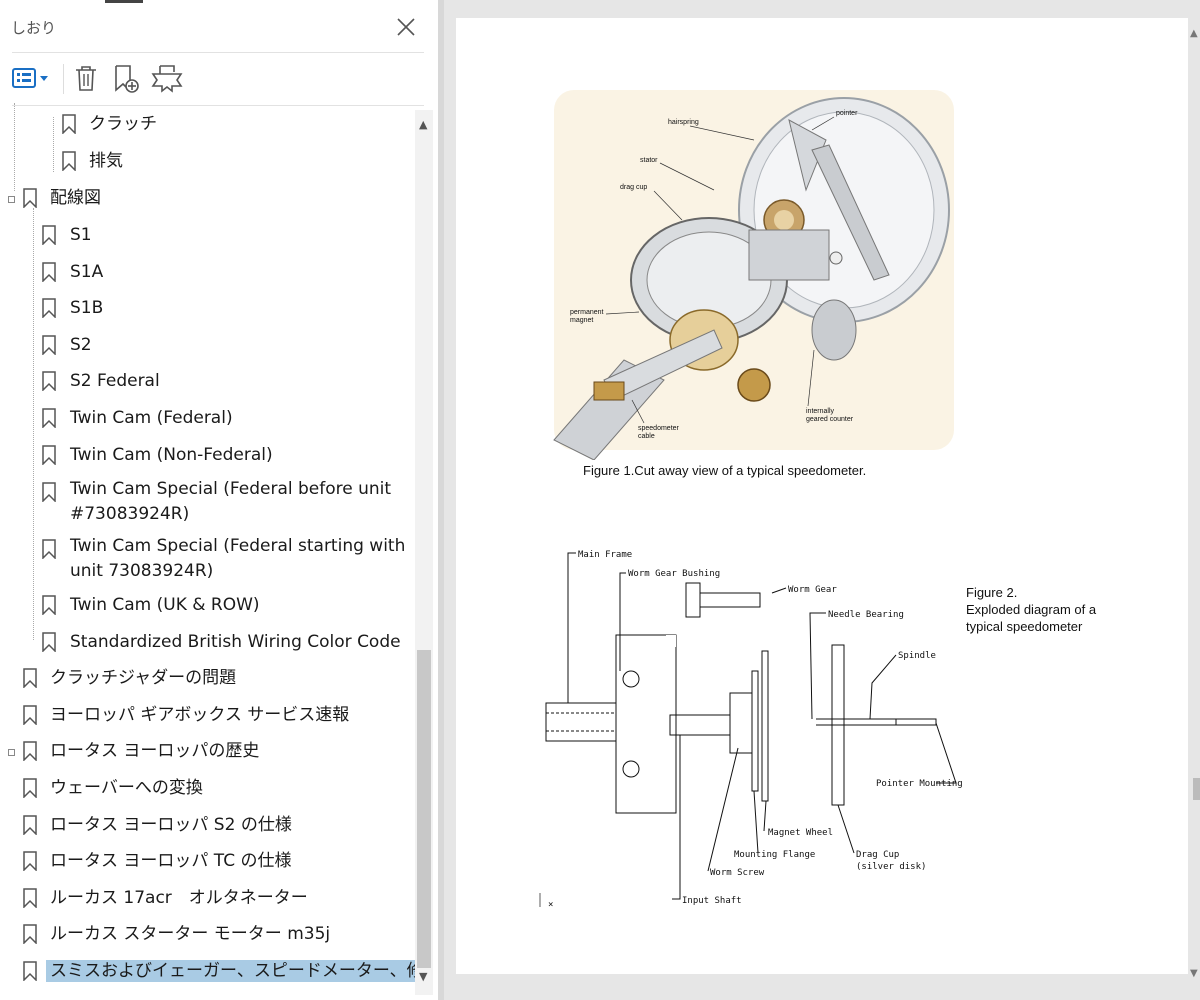 This screenshot has height=1000, width=1200. What do you see at coordinates (605, 555) in the screenshot?
I see `label-main-frame: Main Frame` at bounding box center [605, 555].